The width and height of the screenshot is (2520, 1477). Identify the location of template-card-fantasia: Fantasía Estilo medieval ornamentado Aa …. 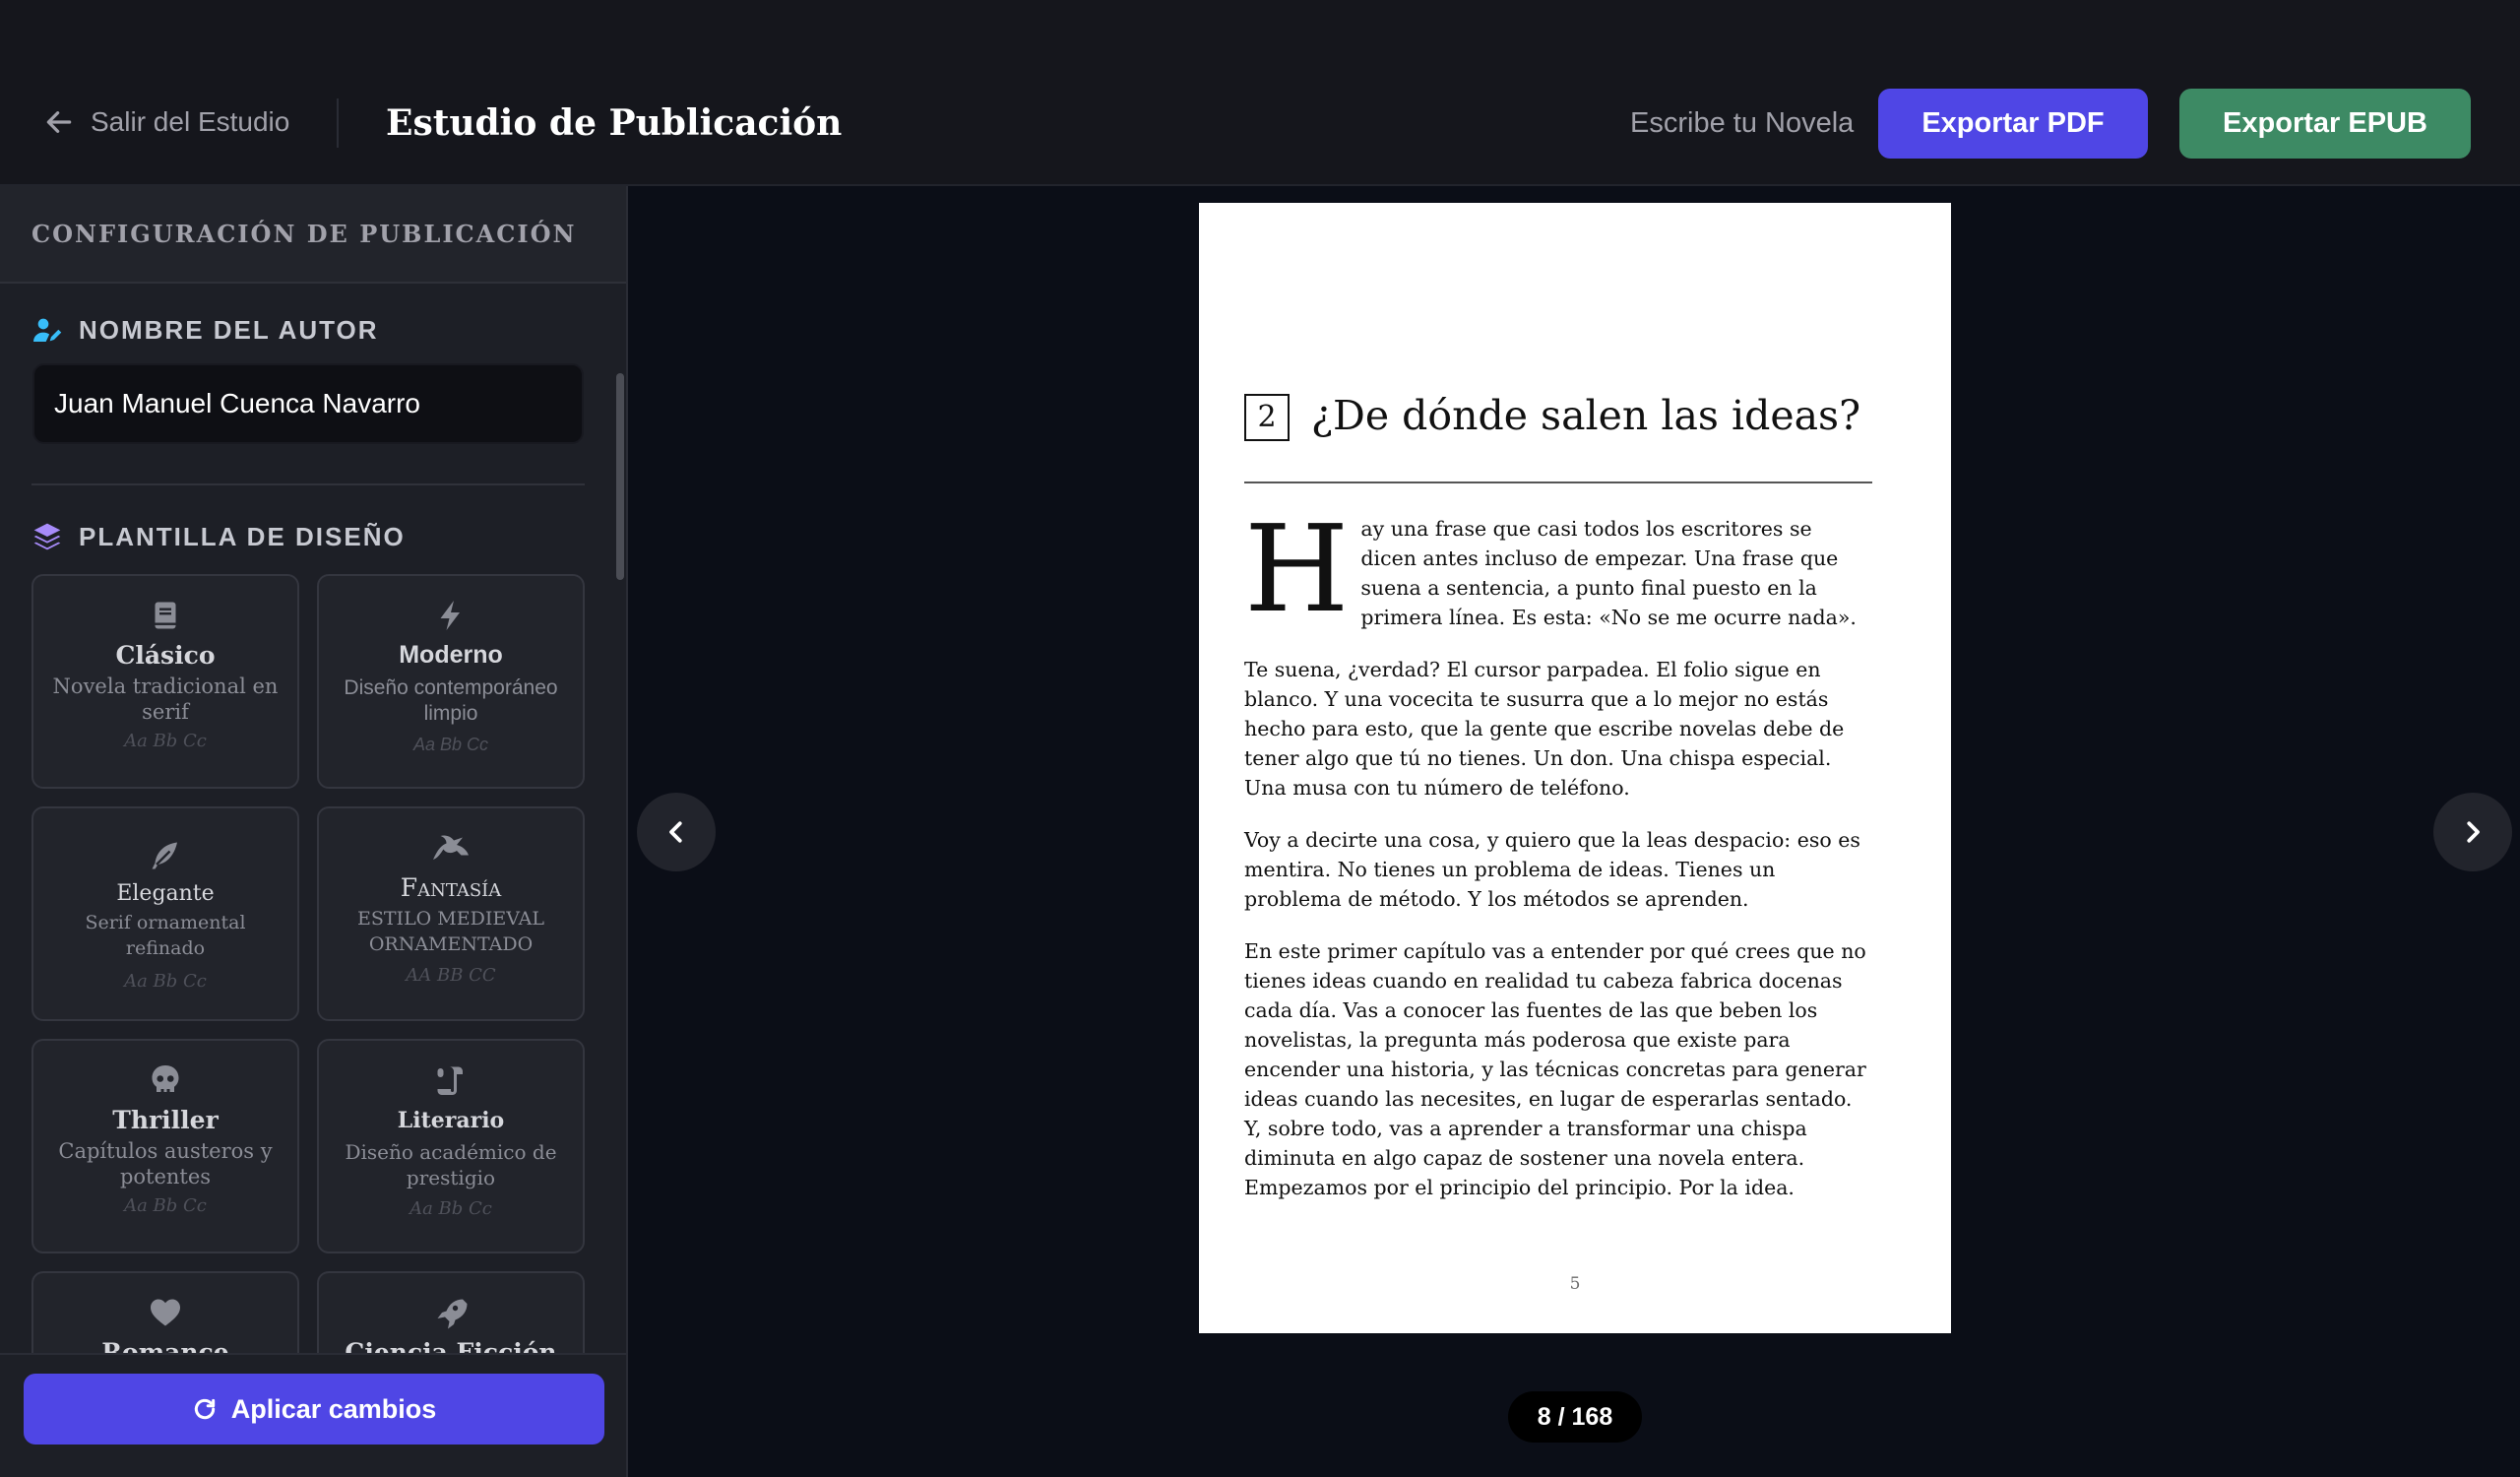
(451, 914).